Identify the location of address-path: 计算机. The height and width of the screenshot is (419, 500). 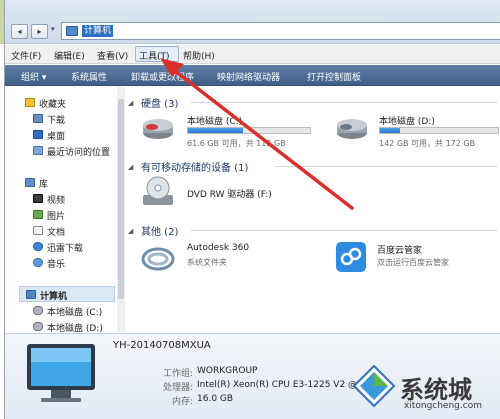
(98, 31).